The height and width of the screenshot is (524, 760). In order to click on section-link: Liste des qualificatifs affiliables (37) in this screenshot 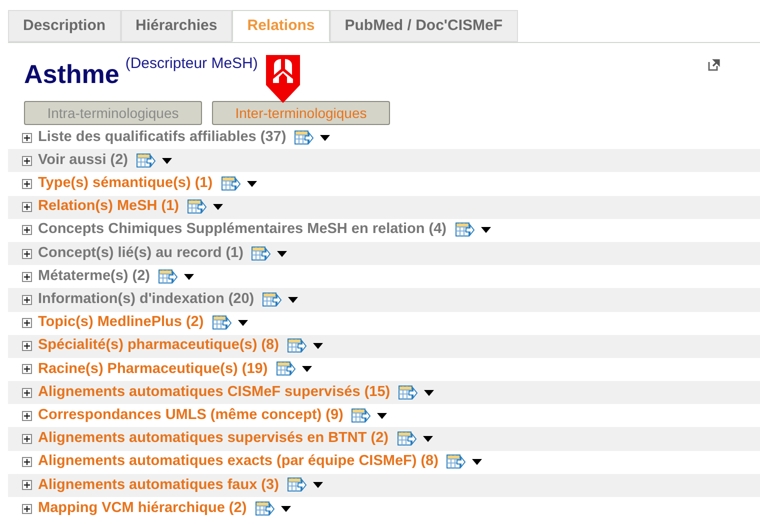, I will do `click(162, 137)`.